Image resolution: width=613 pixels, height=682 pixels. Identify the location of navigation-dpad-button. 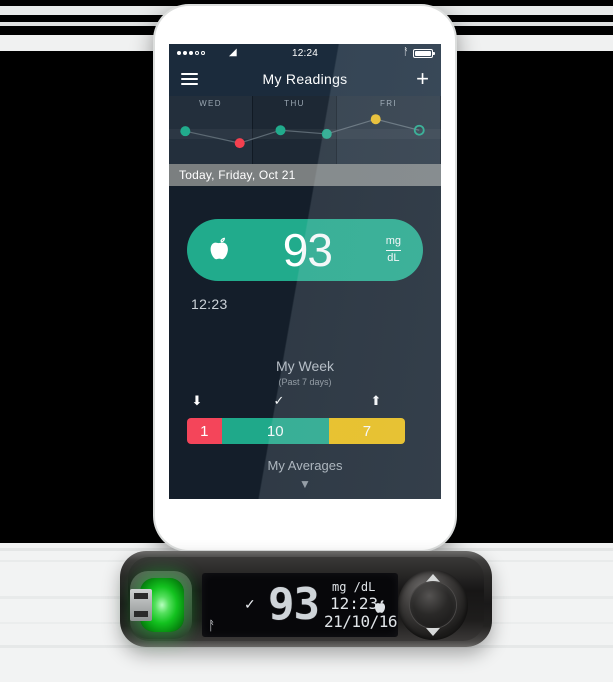
(433, 605).